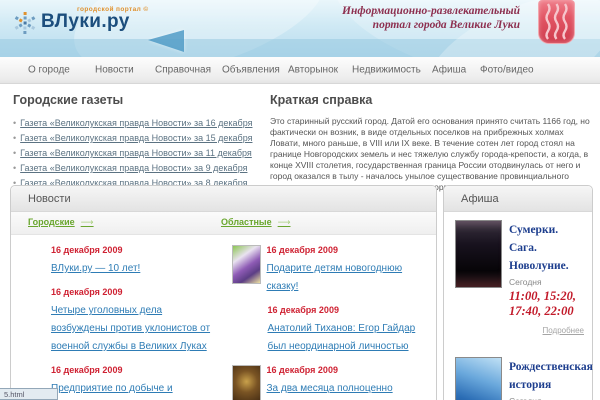 The image size is (600, 400). What do you see at coordinates (25, 26) in the screenshot?
I see `snowflake-logo-icon` at bounding box center [25, 26].